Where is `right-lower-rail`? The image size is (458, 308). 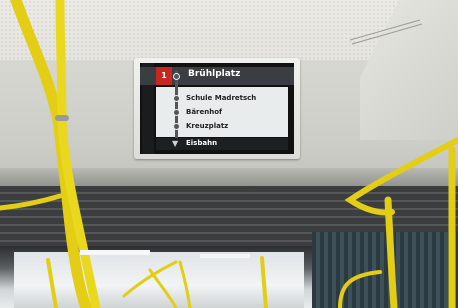 right-lower-rail is located at coordinates (360, 289).